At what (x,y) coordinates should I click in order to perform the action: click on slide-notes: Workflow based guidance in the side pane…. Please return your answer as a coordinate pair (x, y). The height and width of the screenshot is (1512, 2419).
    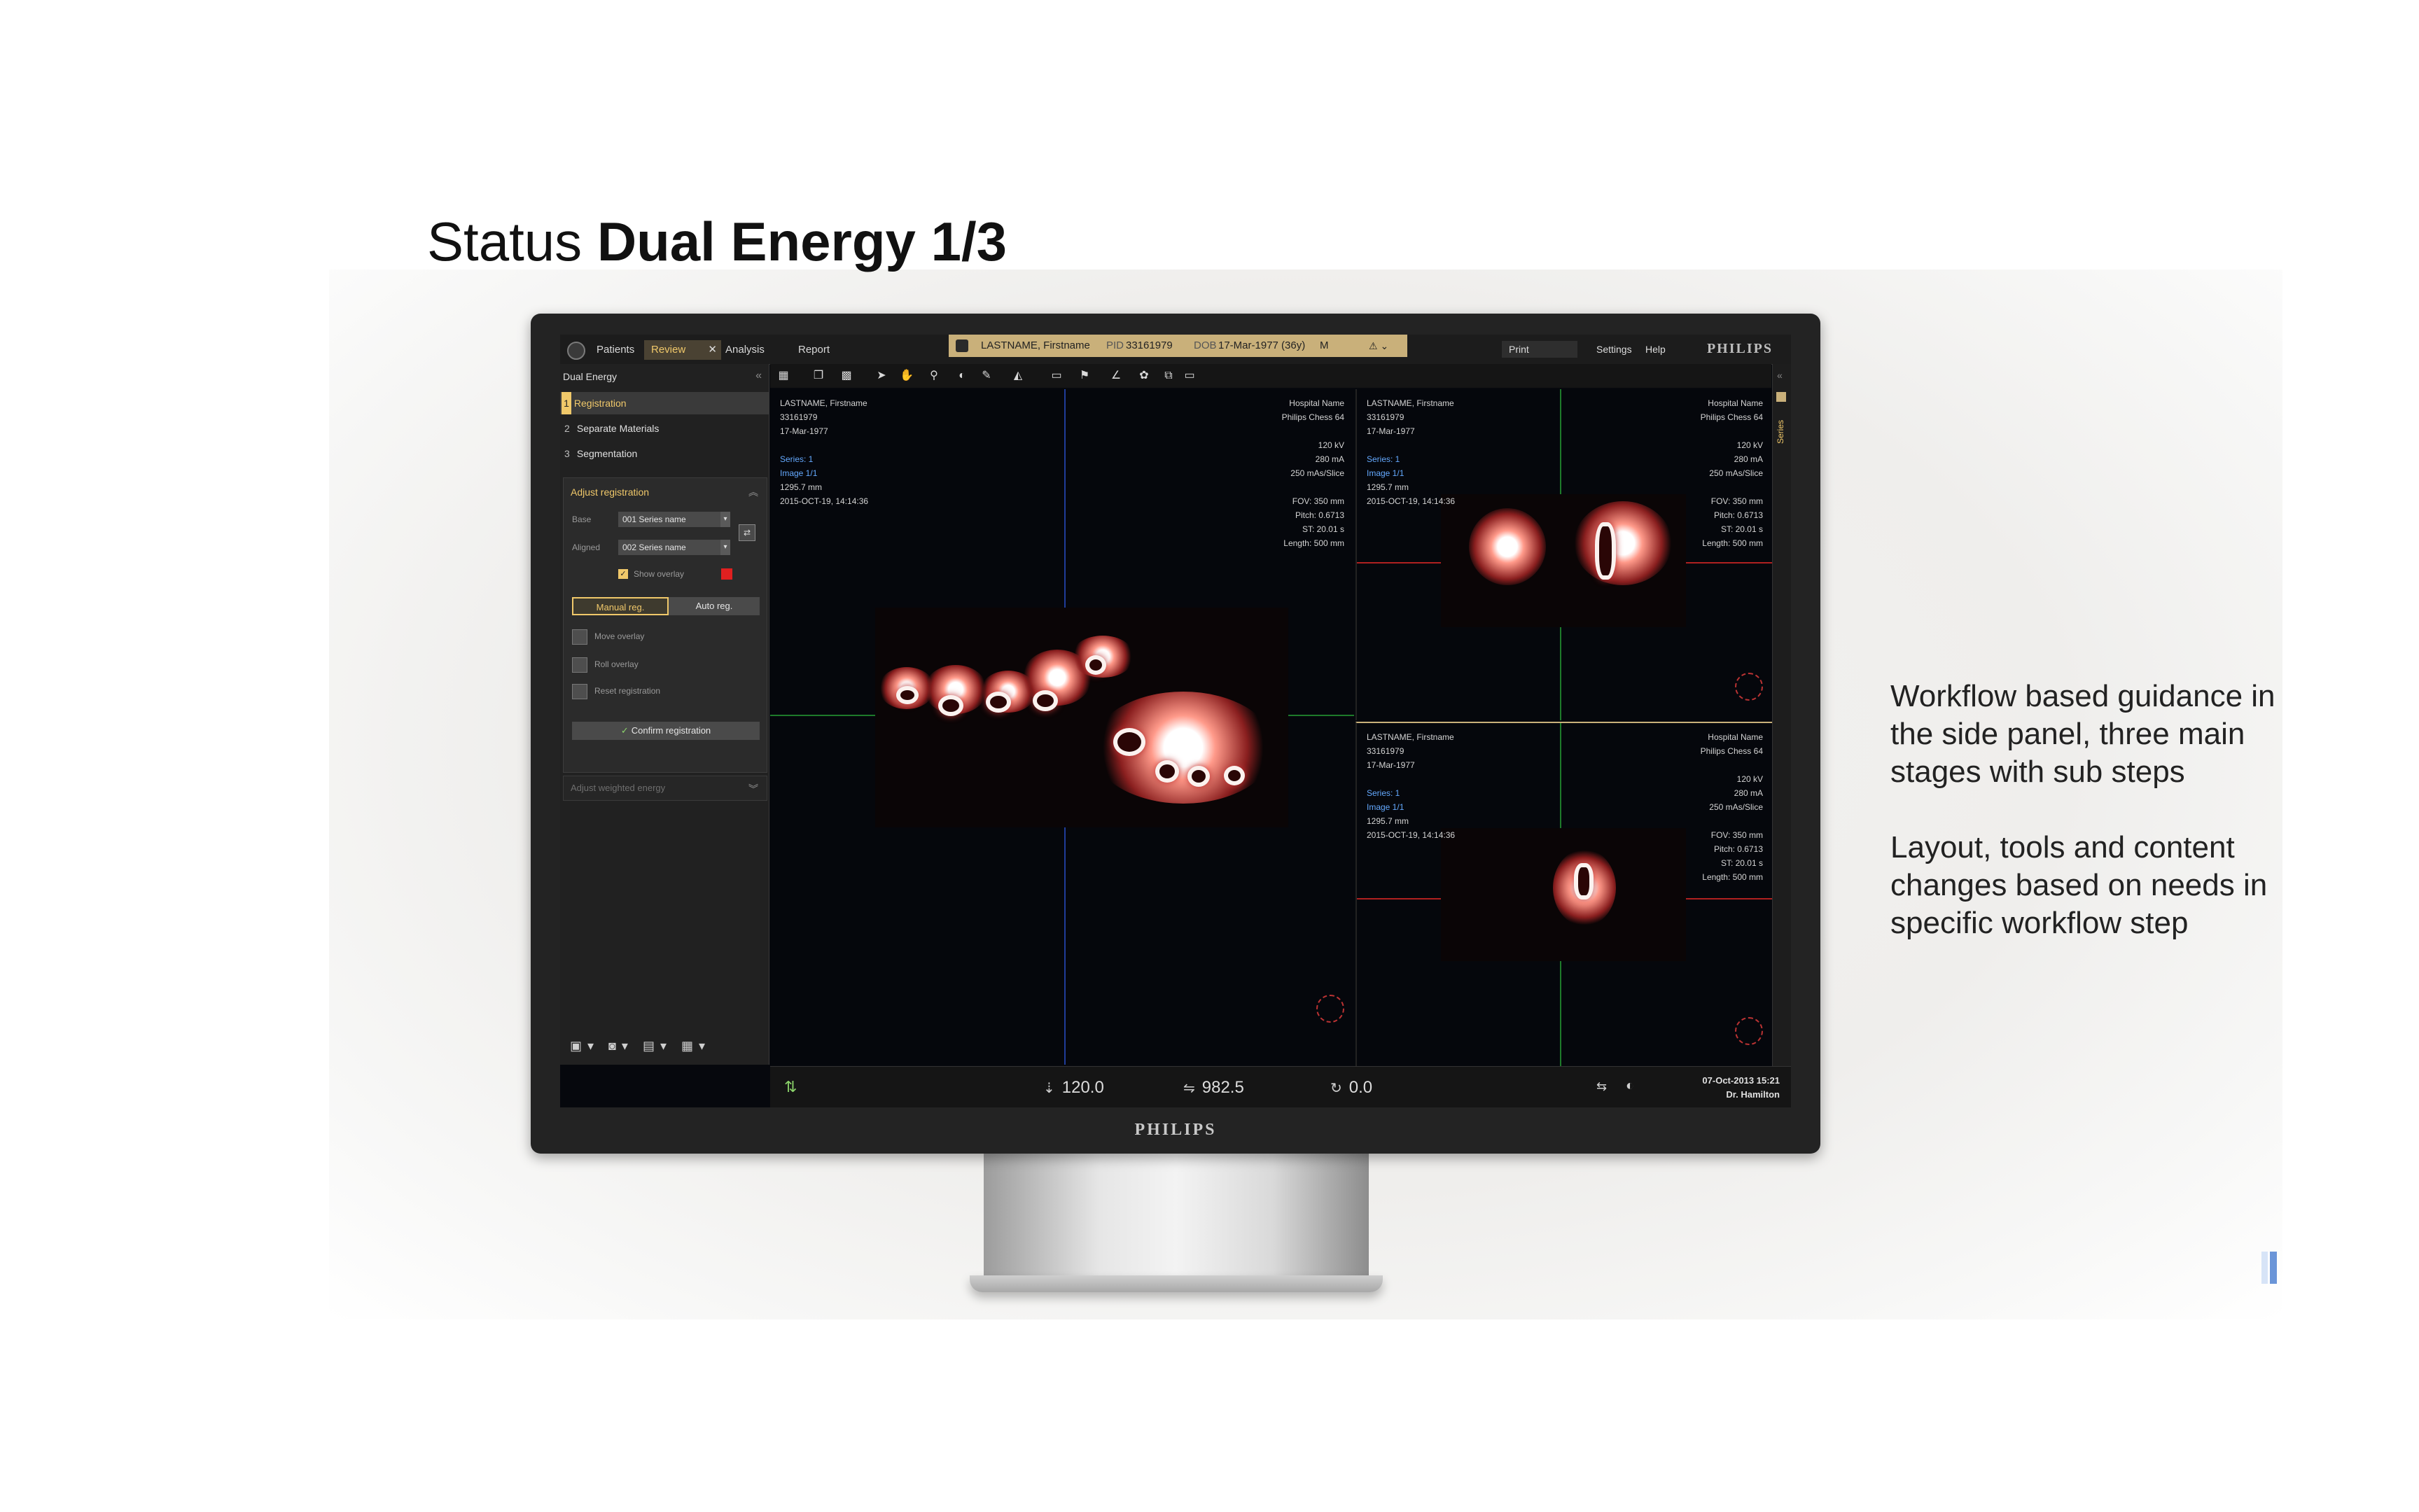
    Looking at the image, I should click on (2107, 829).